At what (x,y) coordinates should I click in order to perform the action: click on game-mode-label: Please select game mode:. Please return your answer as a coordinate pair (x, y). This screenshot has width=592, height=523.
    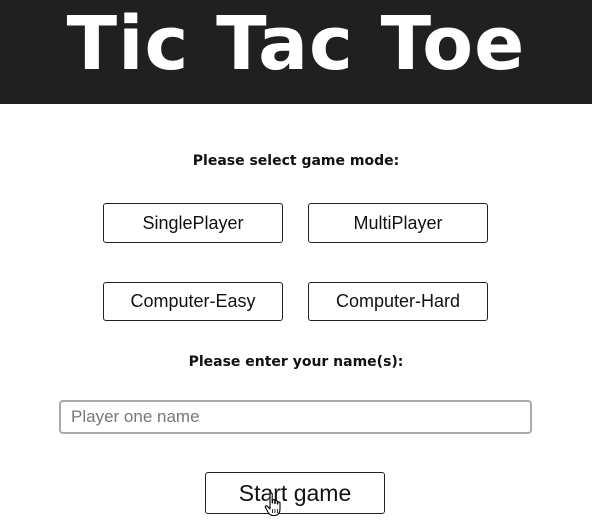
    Looking at the image, I should click on (296, 161).